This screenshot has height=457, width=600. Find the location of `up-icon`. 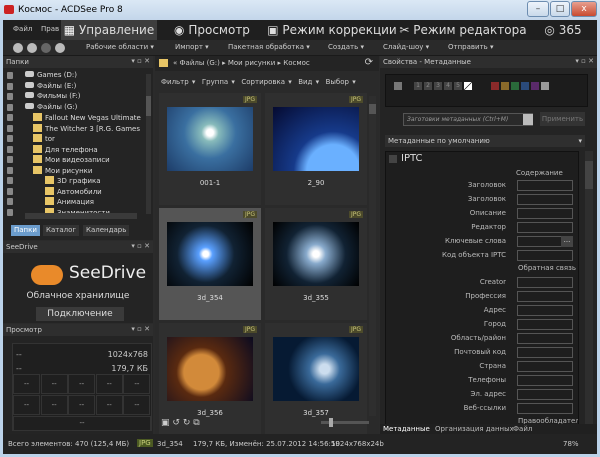

up-icon is located at coordinates (60, 48).